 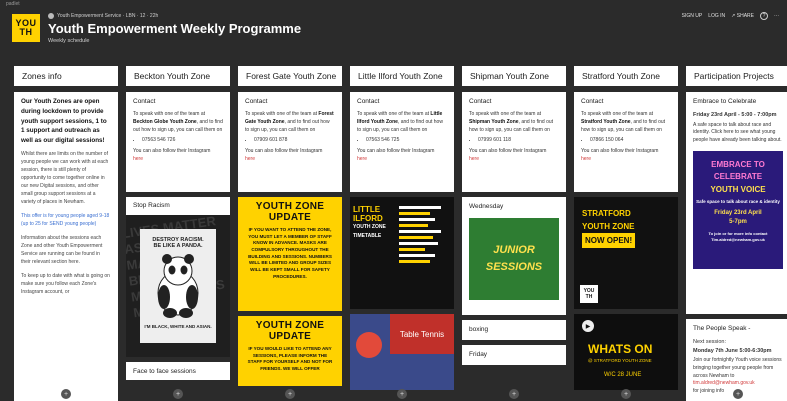 I want to click on event-date: Monday 7th June 5:00-6:30pm, so click(x=732, y=350).